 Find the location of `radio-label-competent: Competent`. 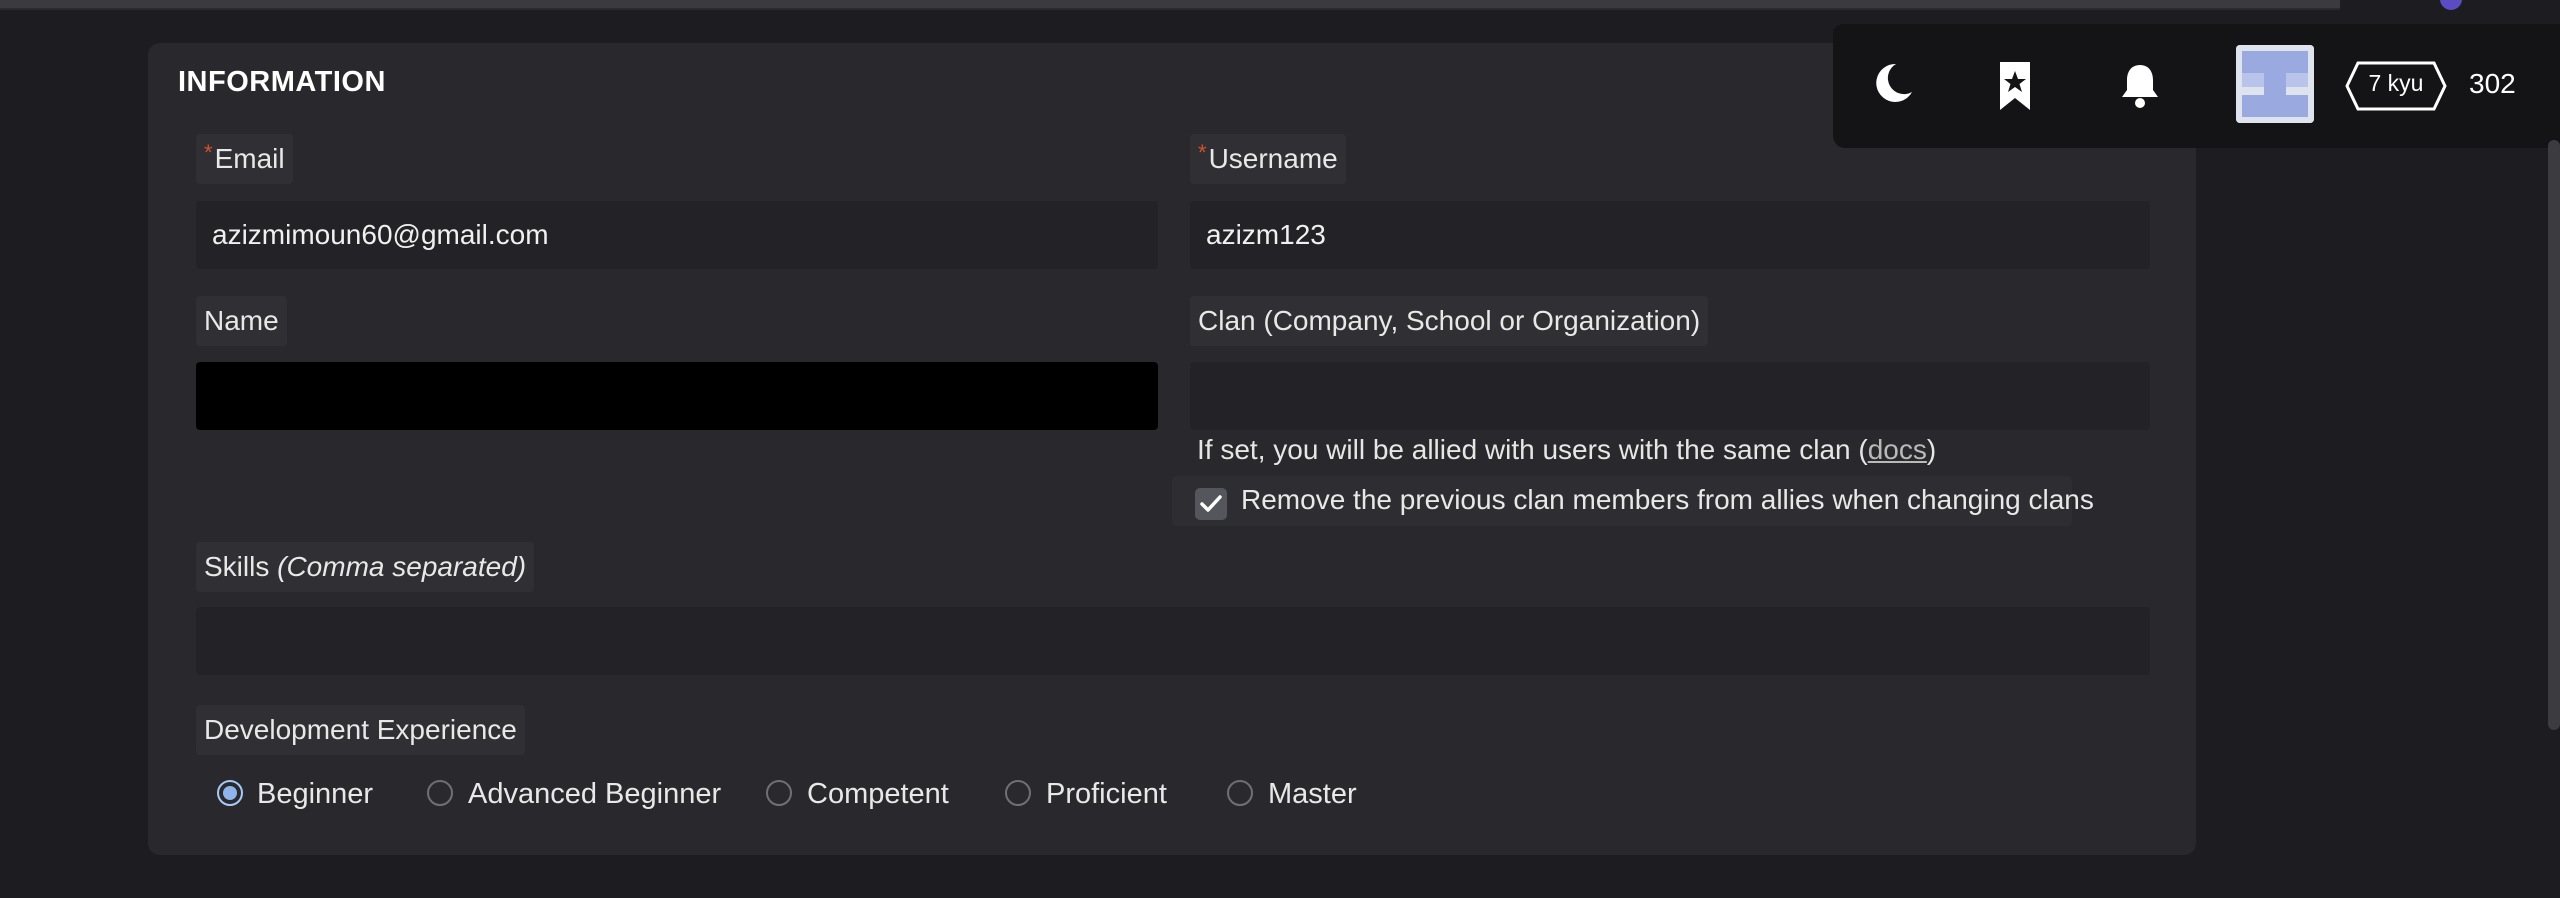

radio-label-competent: Competent is located at coordinates (878, 794).